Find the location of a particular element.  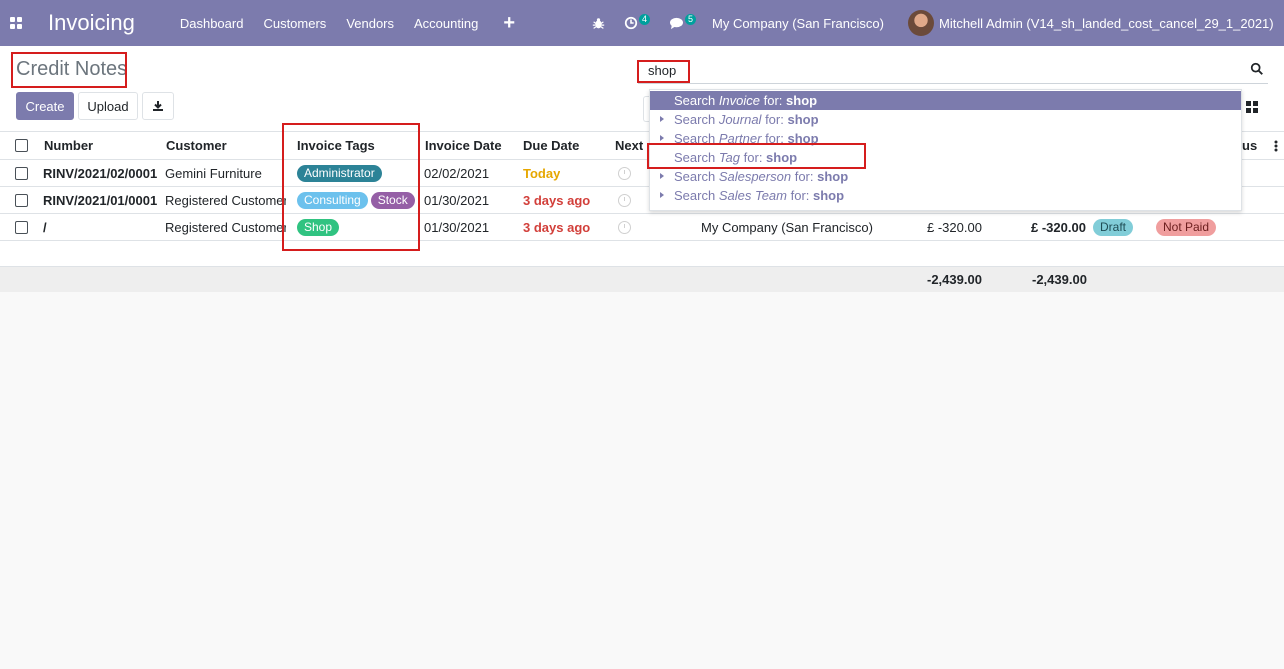

cell-state: Draft is located at coordinates (1113, 227).